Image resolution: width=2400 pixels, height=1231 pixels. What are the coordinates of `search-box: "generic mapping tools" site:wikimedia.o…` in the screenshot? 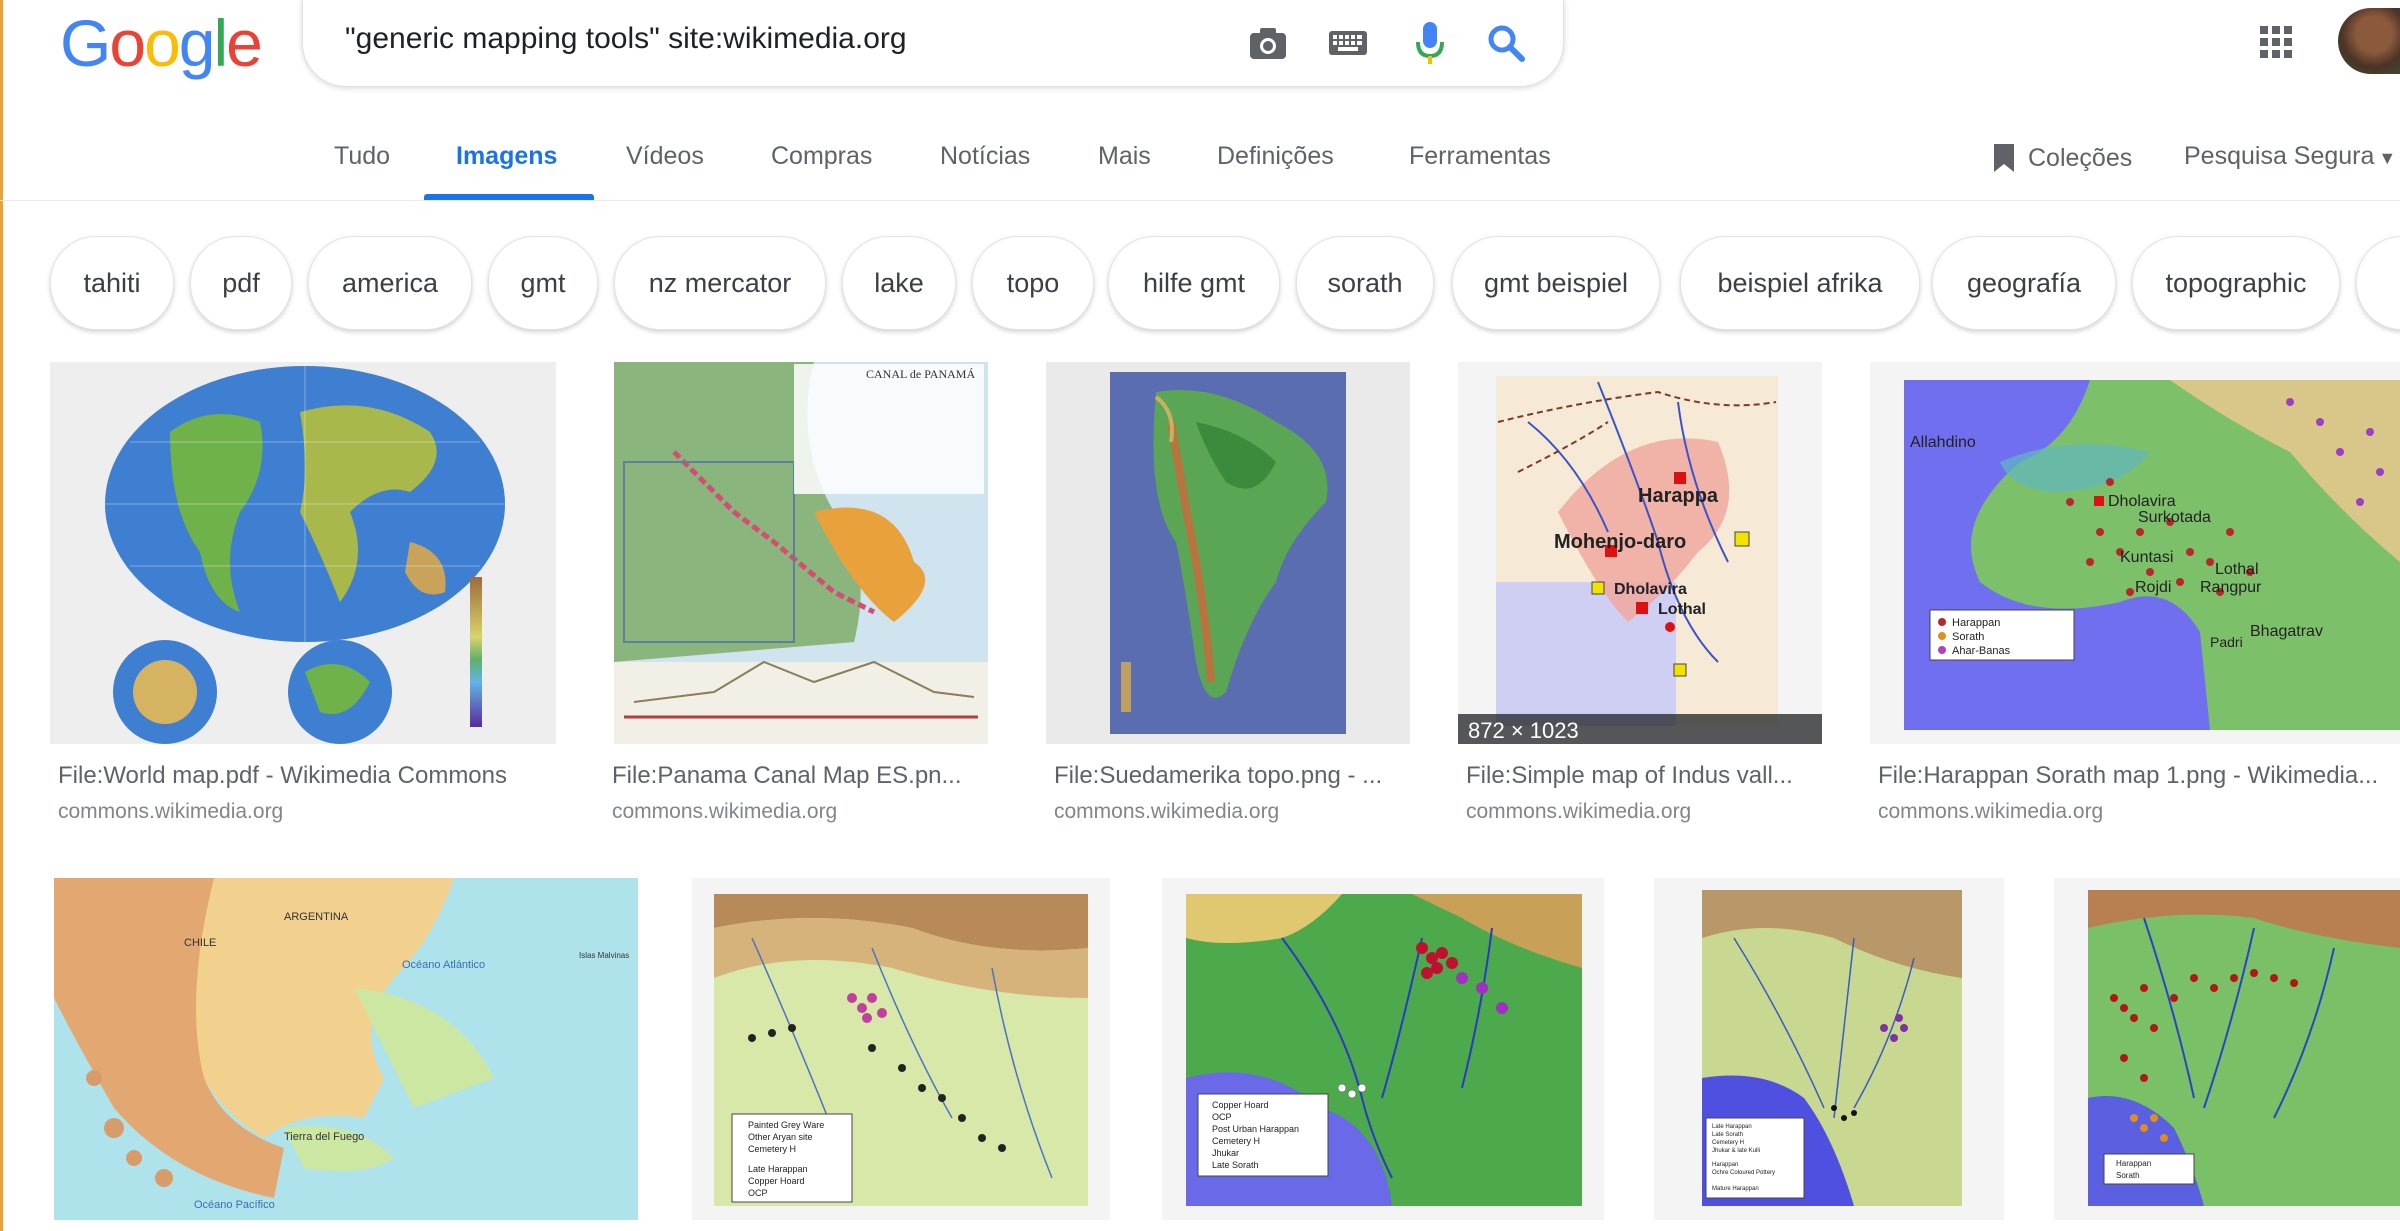 It's located at (933, 43).